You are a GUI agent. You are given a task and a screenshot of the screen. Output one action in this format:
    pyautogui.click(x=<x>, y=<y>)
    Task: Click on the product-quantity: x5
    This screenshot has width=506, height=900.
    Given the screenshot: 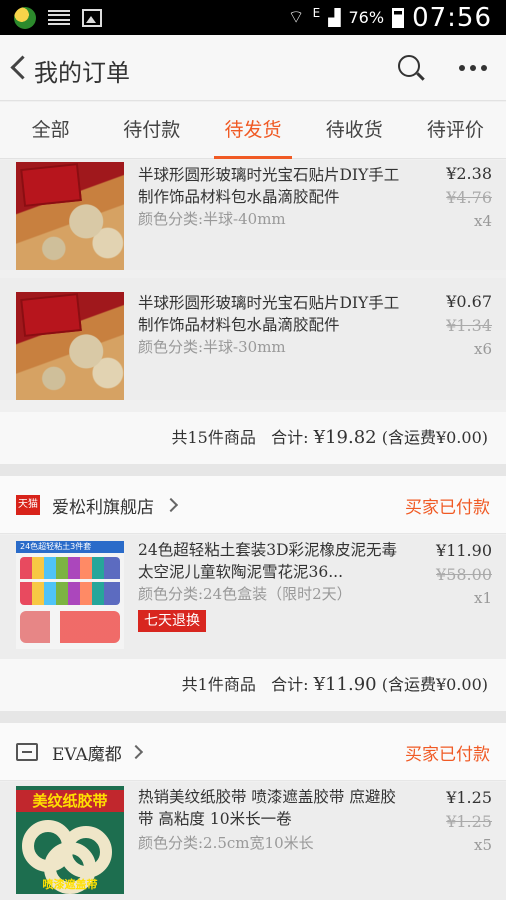 What is the action you would take?
    pyautogui.click(x=482, y=845)
    